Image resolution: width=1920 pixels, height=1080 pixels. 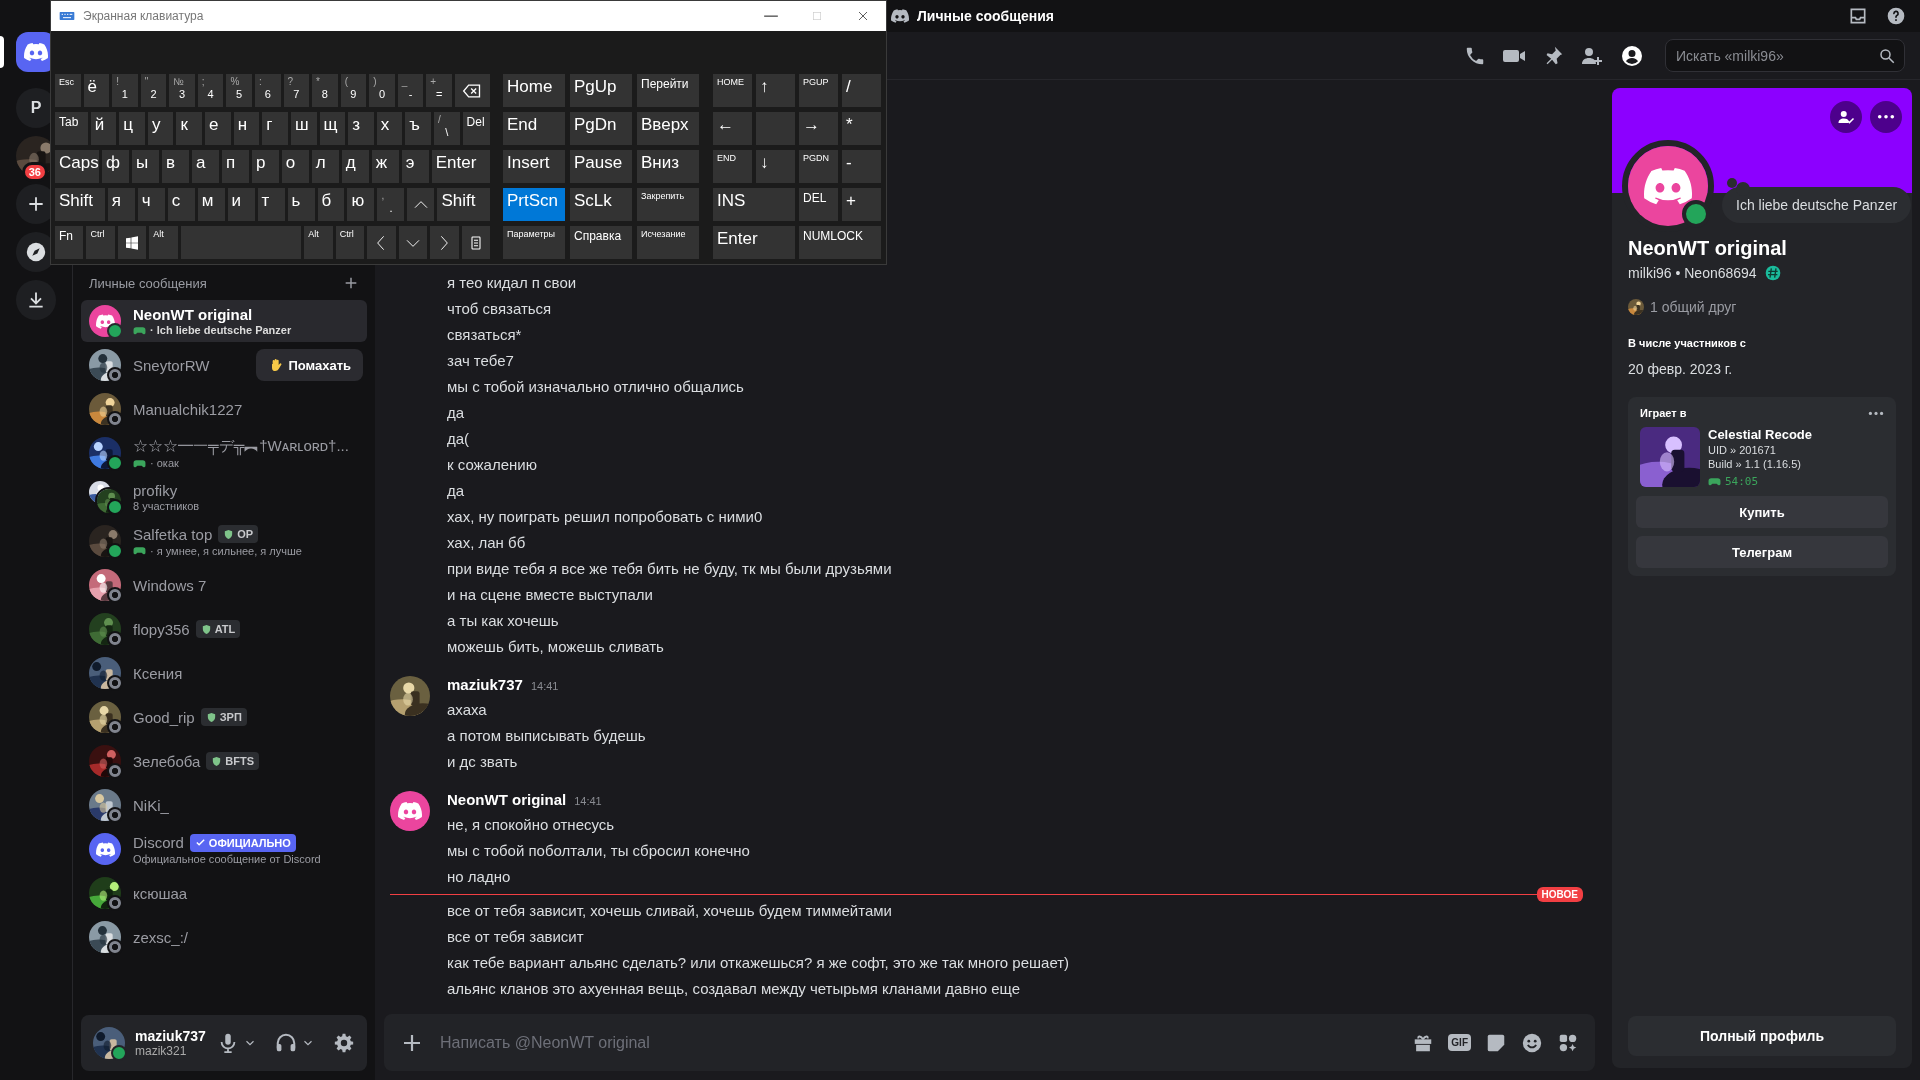 I want to click on keyboard-key: ч, so click(x=151, y=204).